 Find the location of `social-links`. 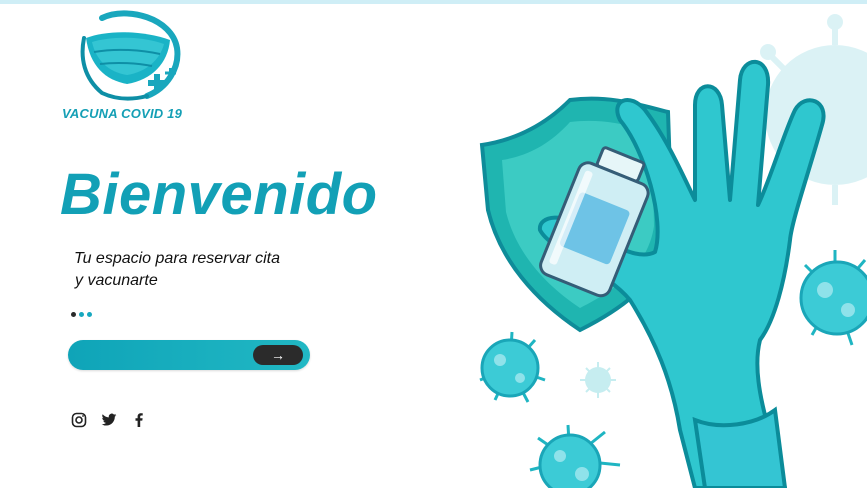

social-links is located at coordinates (109, 420).